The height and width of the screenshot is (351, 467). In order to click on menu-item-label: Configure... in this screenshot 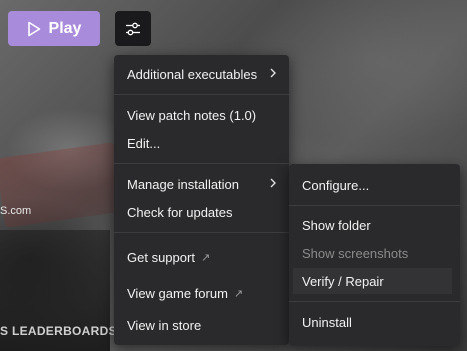, I will do `click(336, 185)`.